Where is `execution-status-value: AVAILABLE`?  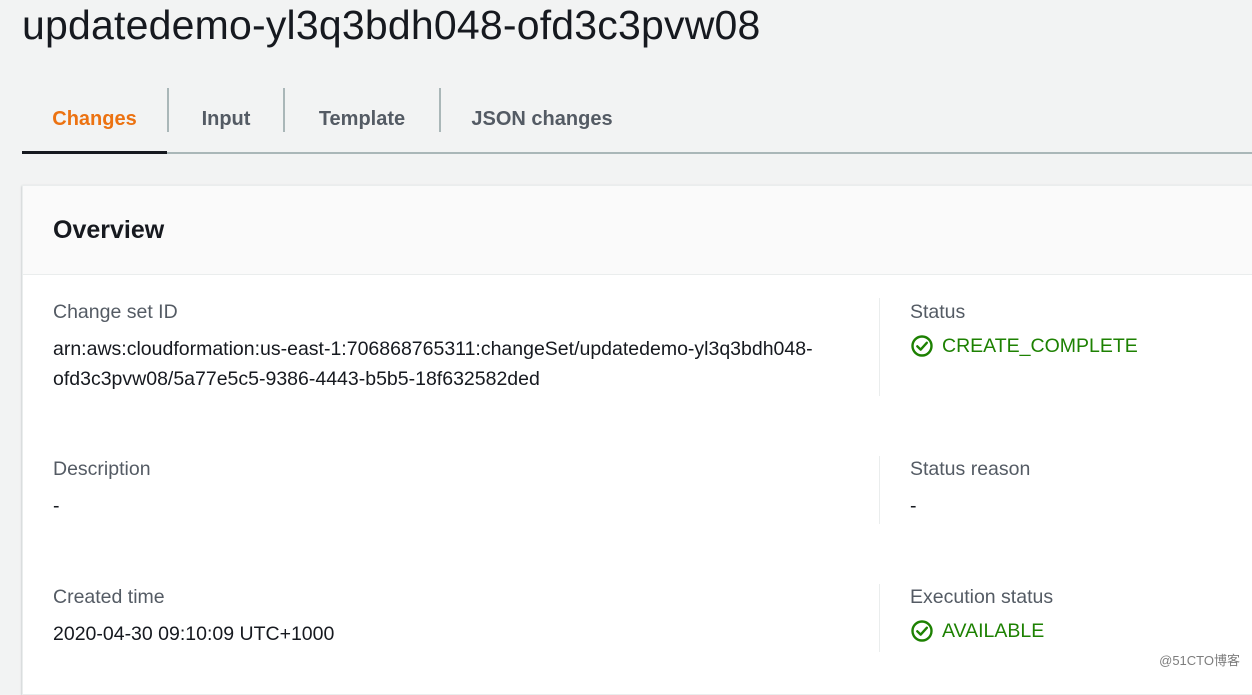 execution-status-value: AVAILABLE is located at coordinates (981, 631).